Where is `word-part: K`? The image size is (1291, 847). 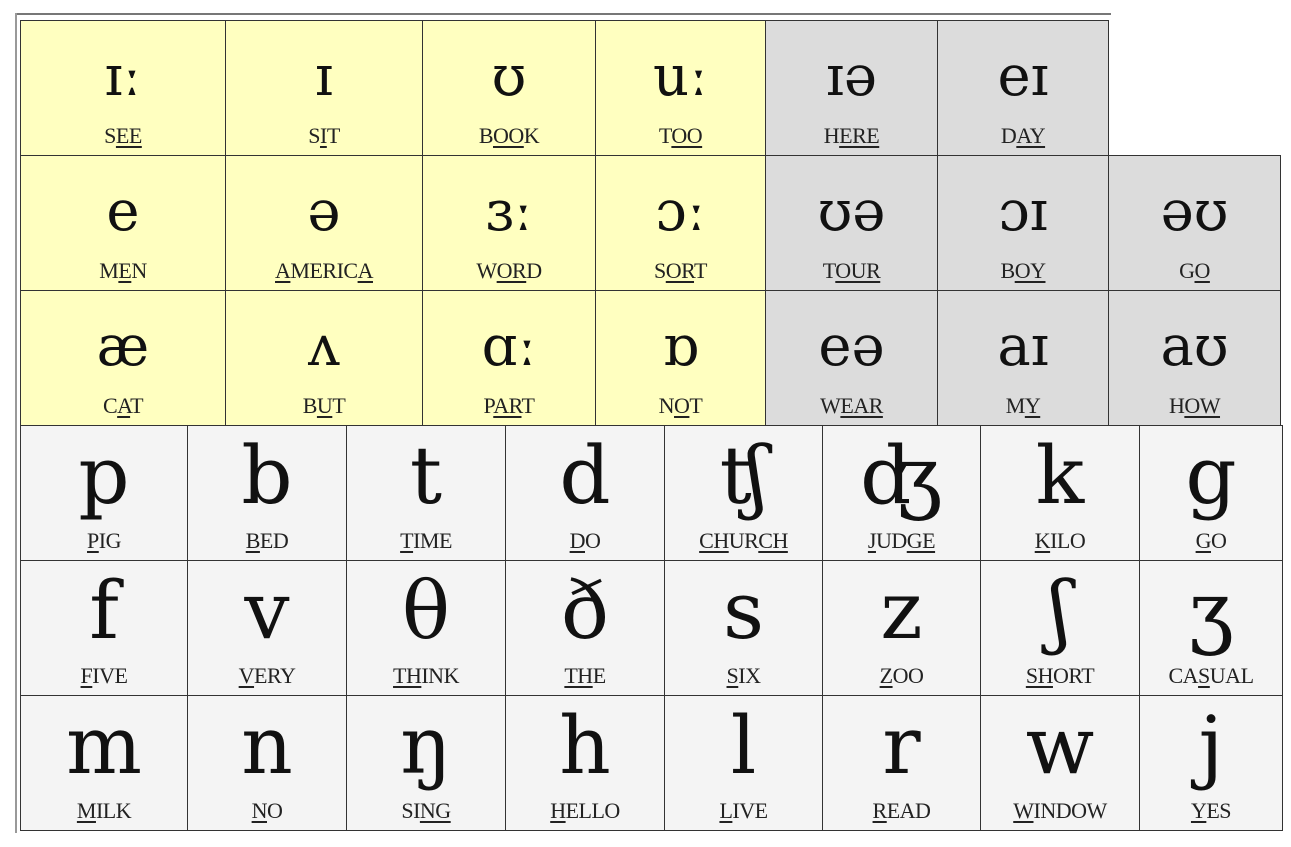 word-part: K is located at coordinates (531, 135).